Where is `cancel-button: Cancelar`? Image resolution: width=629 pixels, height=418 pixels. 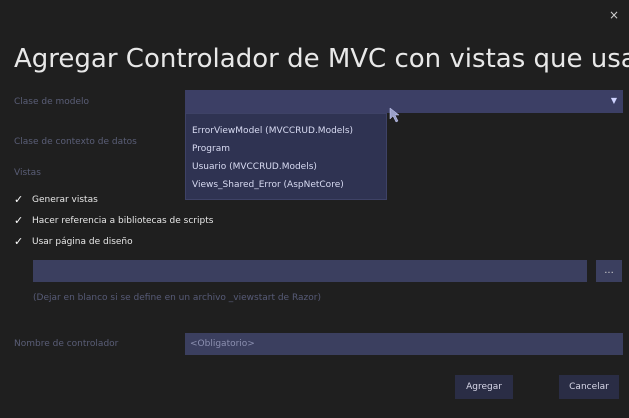
cancel-button: Cancelar is located at coordinates (589, 387).